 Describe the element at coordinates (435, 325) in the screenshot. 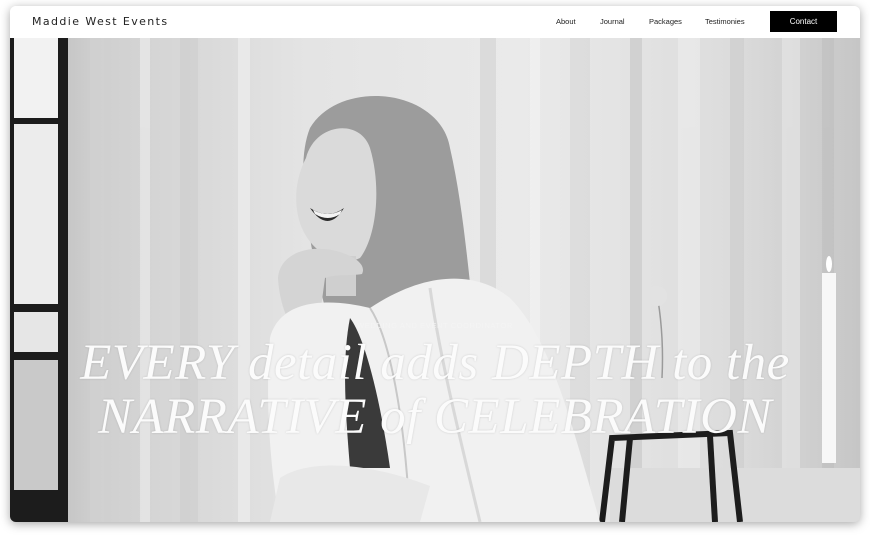

I see `hero-eyebrow: WEDDING AND EVENT COORDINATOR` at that location.